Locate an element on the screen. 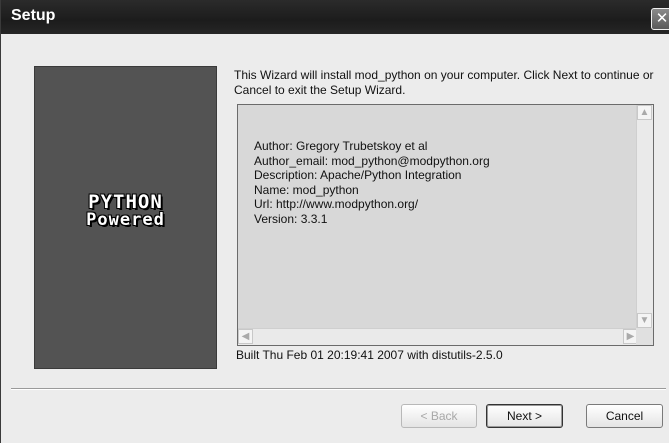 Image resolution: width=669 pixels, height=443 pixels. close-button: ✕ is located at coordinates (660, 19).